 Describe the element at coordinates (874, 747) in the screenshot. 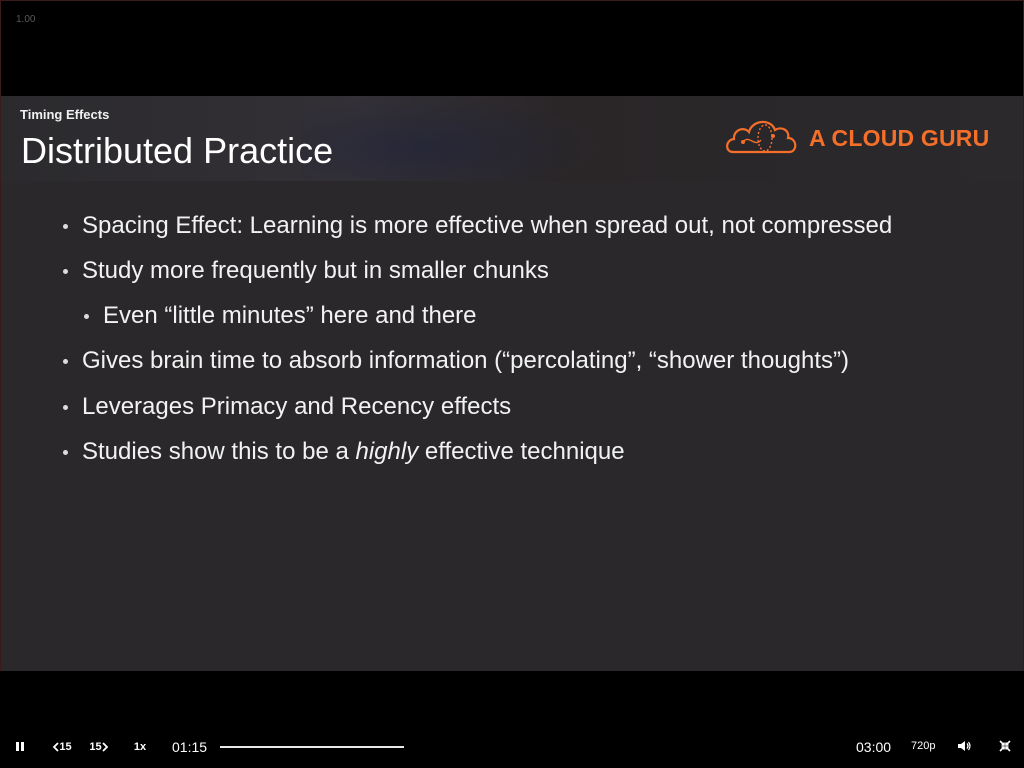

I see `duration: 03:00` at that location.